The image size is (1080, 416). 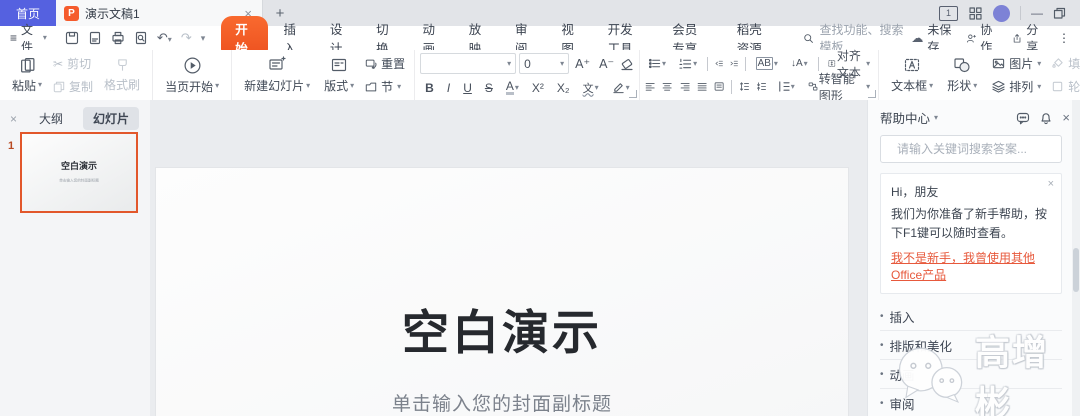 I want to click on clipboard-icon, so click(x=27, y=64).